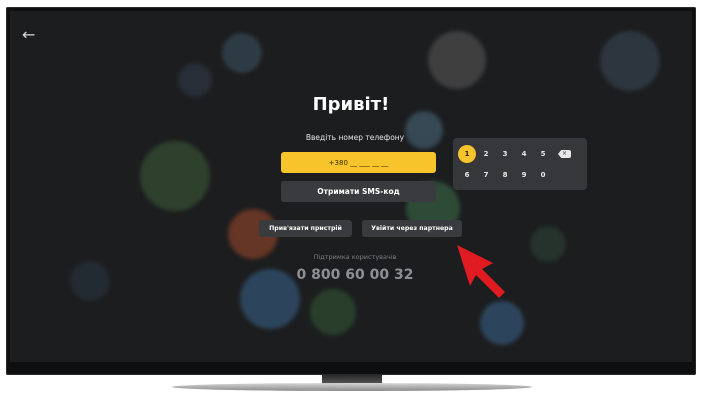 The image size is (702, 403). What do you see at coordinates (351, 104) in the screenshot?
I see `page-title: Привіт!` at bounding box center [351, 104].